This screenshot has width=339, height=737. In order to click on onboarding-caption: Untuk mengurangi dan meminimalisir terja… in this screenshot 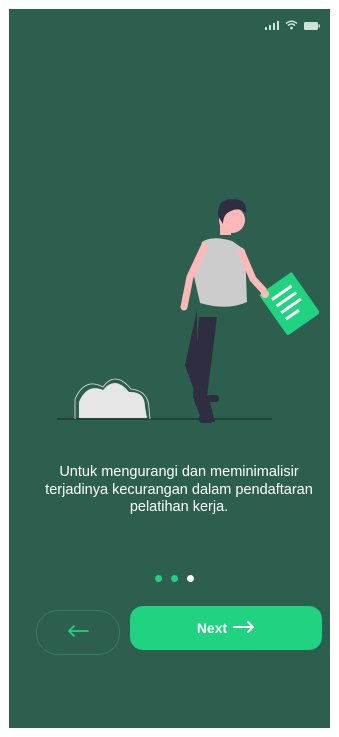, I will do `click(179, 489)`.